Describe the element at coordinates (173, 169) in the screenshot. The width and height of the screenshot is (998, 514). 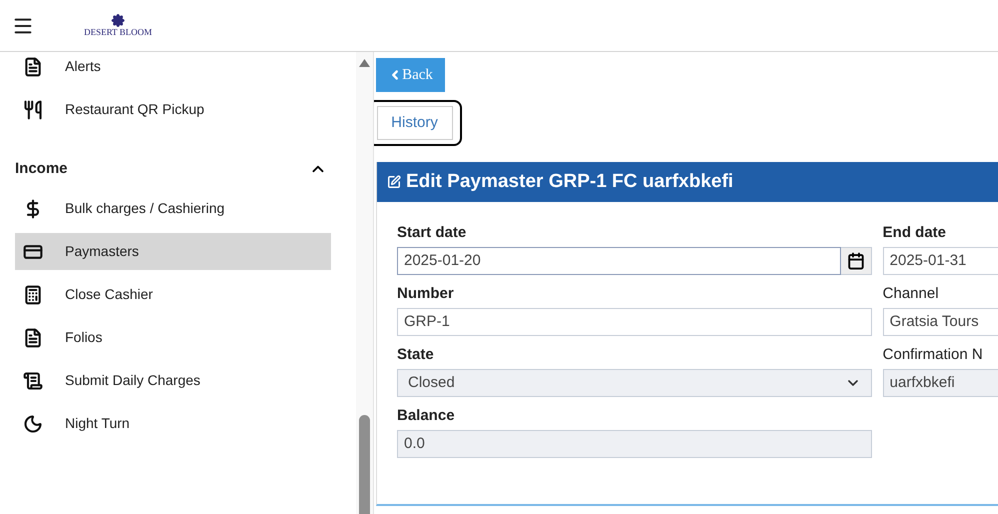
I see `section-header: Income` at that location.